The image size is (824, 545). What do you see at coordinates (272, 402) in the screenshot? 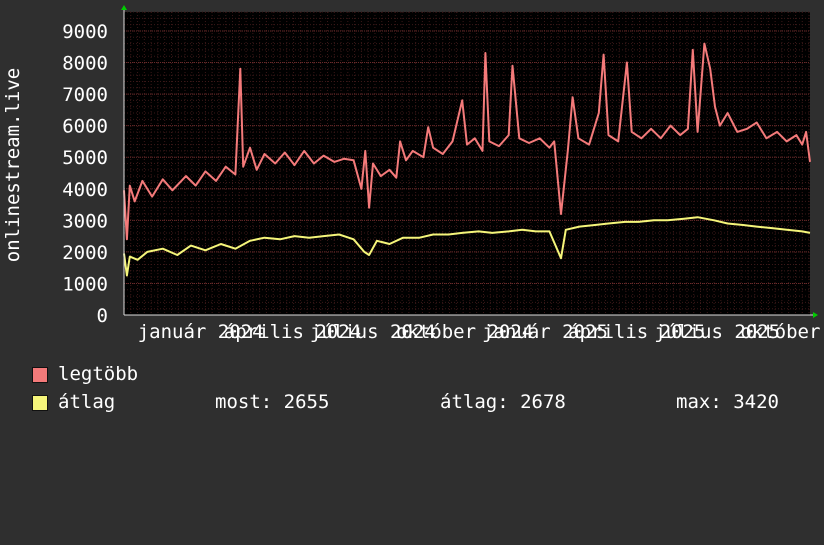
I see `stat-now: most: 2655` at bounding box center [272, 402].